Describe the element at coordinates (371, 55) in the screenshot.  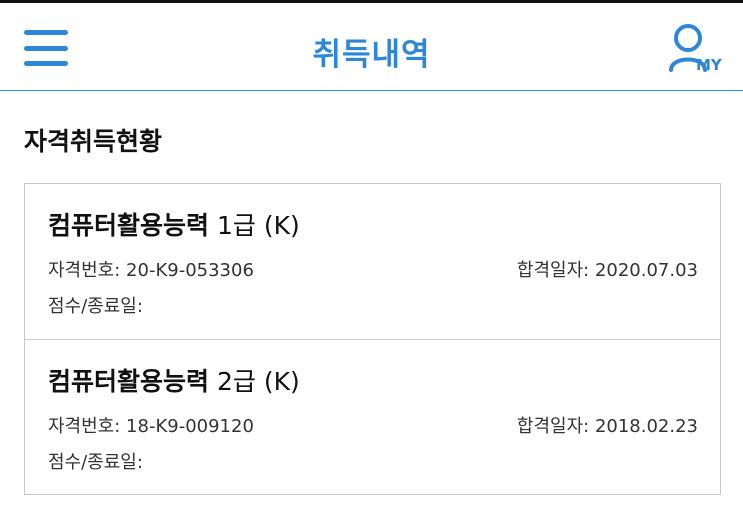
I see `page-title: 취득내역` at that location.